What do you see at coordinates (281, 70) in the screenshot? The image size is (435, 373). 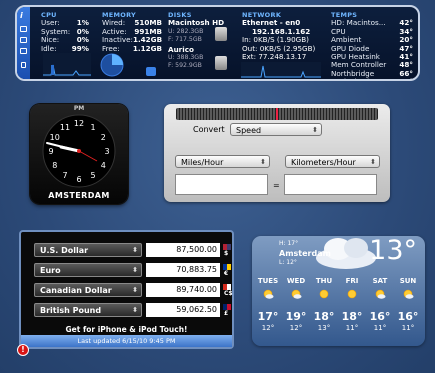 I see `network-graph` at bounding box center [281, 70].